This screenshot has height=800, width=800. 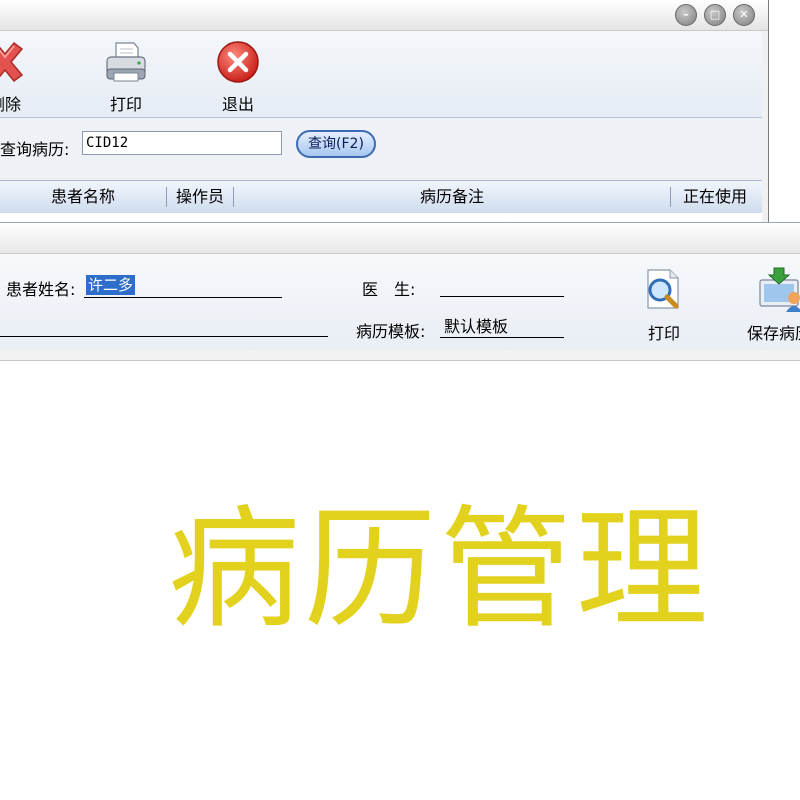 I want to click on print-button-label: 打印, so click(x=125, y=104).